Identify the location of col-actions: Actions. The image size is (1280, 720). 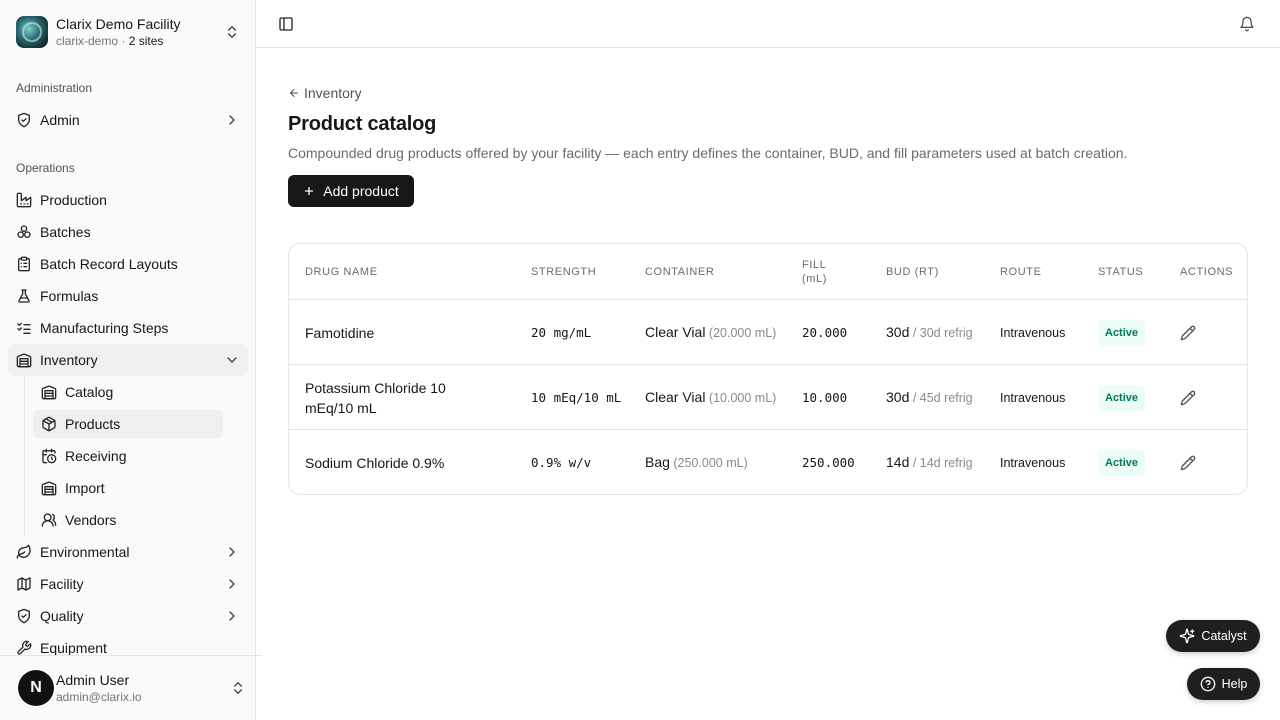
(1207, 272).